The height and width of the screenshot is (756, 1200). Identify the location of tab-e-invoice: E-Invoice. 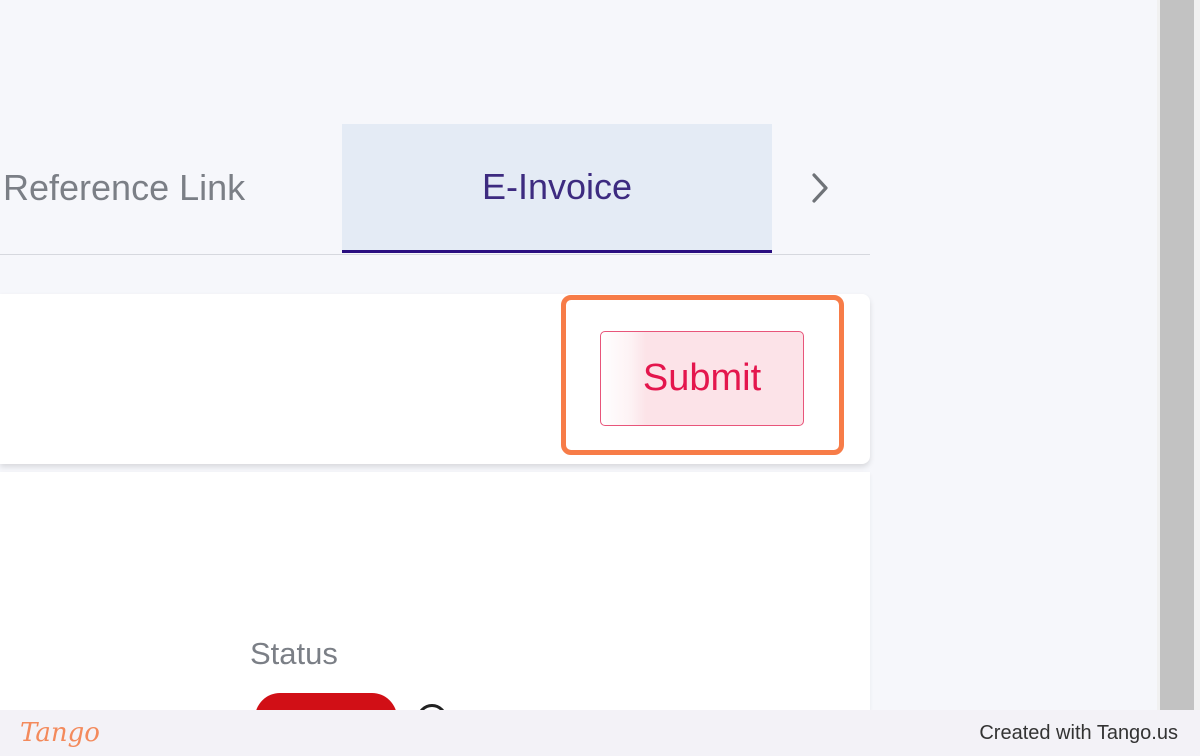
(557, 188).